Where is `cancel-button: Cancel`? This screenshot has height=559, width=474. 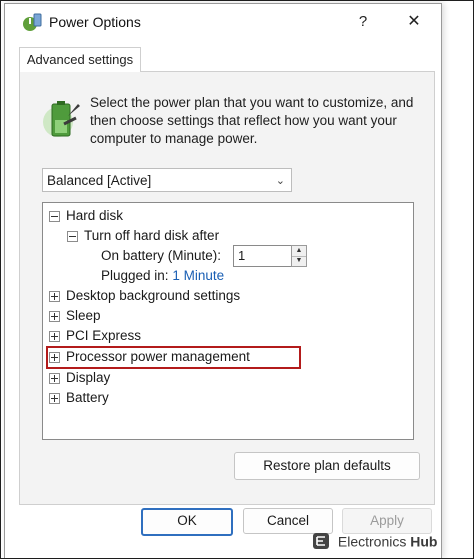
cancel-button: Cancel is located at coordinates (288, 521).